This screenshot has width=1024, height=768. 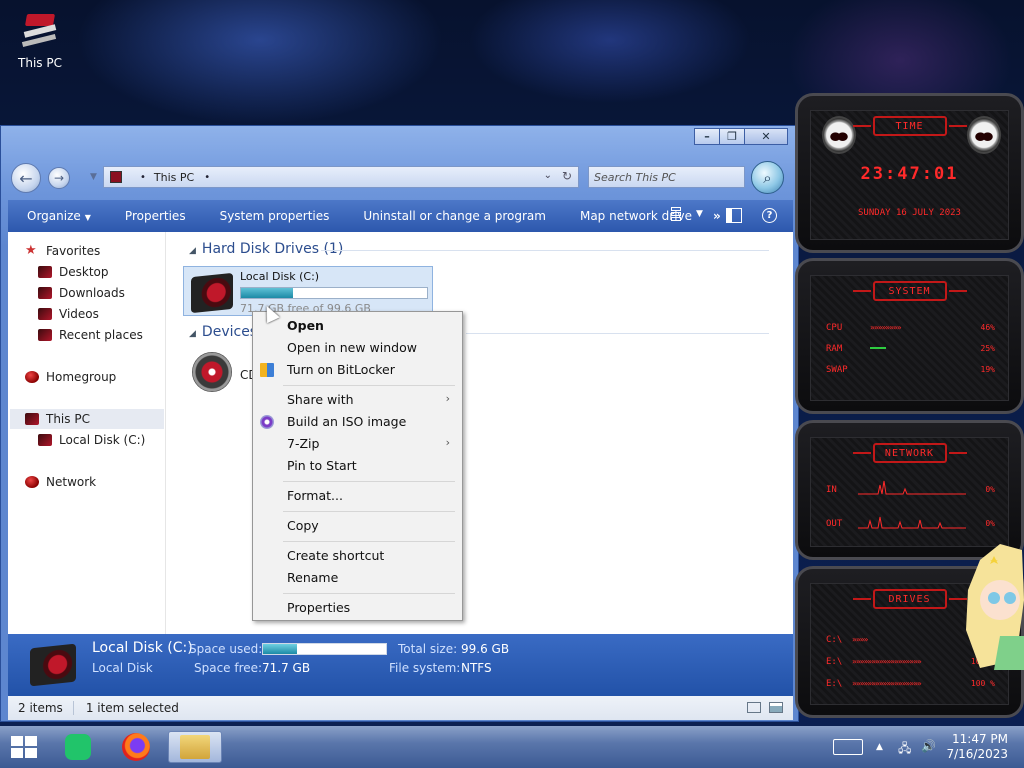 I want to click on touch-keyboard-icon, so click(x=848, y=747).